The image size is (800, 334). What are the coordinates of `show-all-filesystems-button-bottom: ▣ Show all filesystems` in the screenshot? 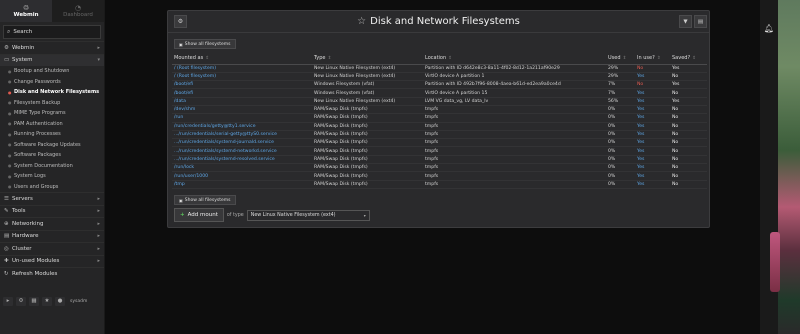 It's located at (205, 200).